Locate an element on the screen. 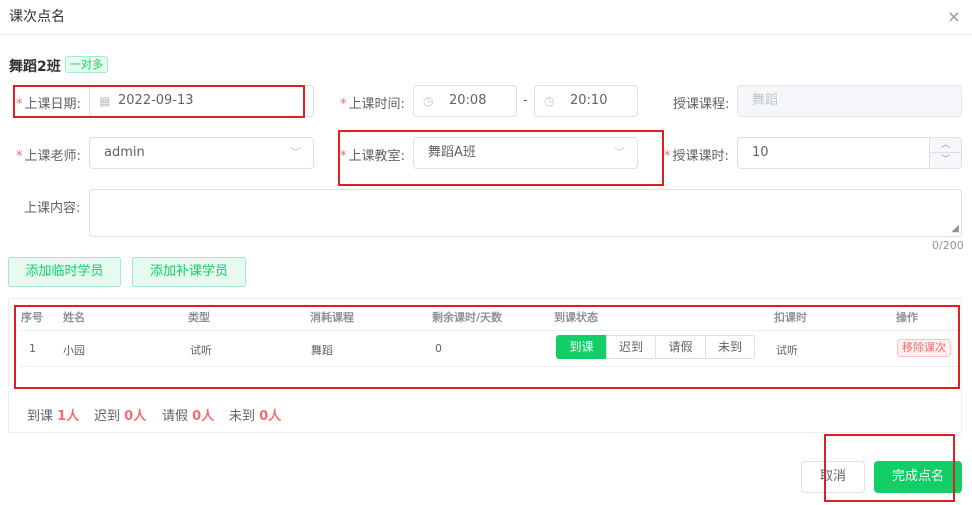 The width and height of the screenshot is (972, 505). date-label: * 上课日期: is located at coordinates (48, 104).